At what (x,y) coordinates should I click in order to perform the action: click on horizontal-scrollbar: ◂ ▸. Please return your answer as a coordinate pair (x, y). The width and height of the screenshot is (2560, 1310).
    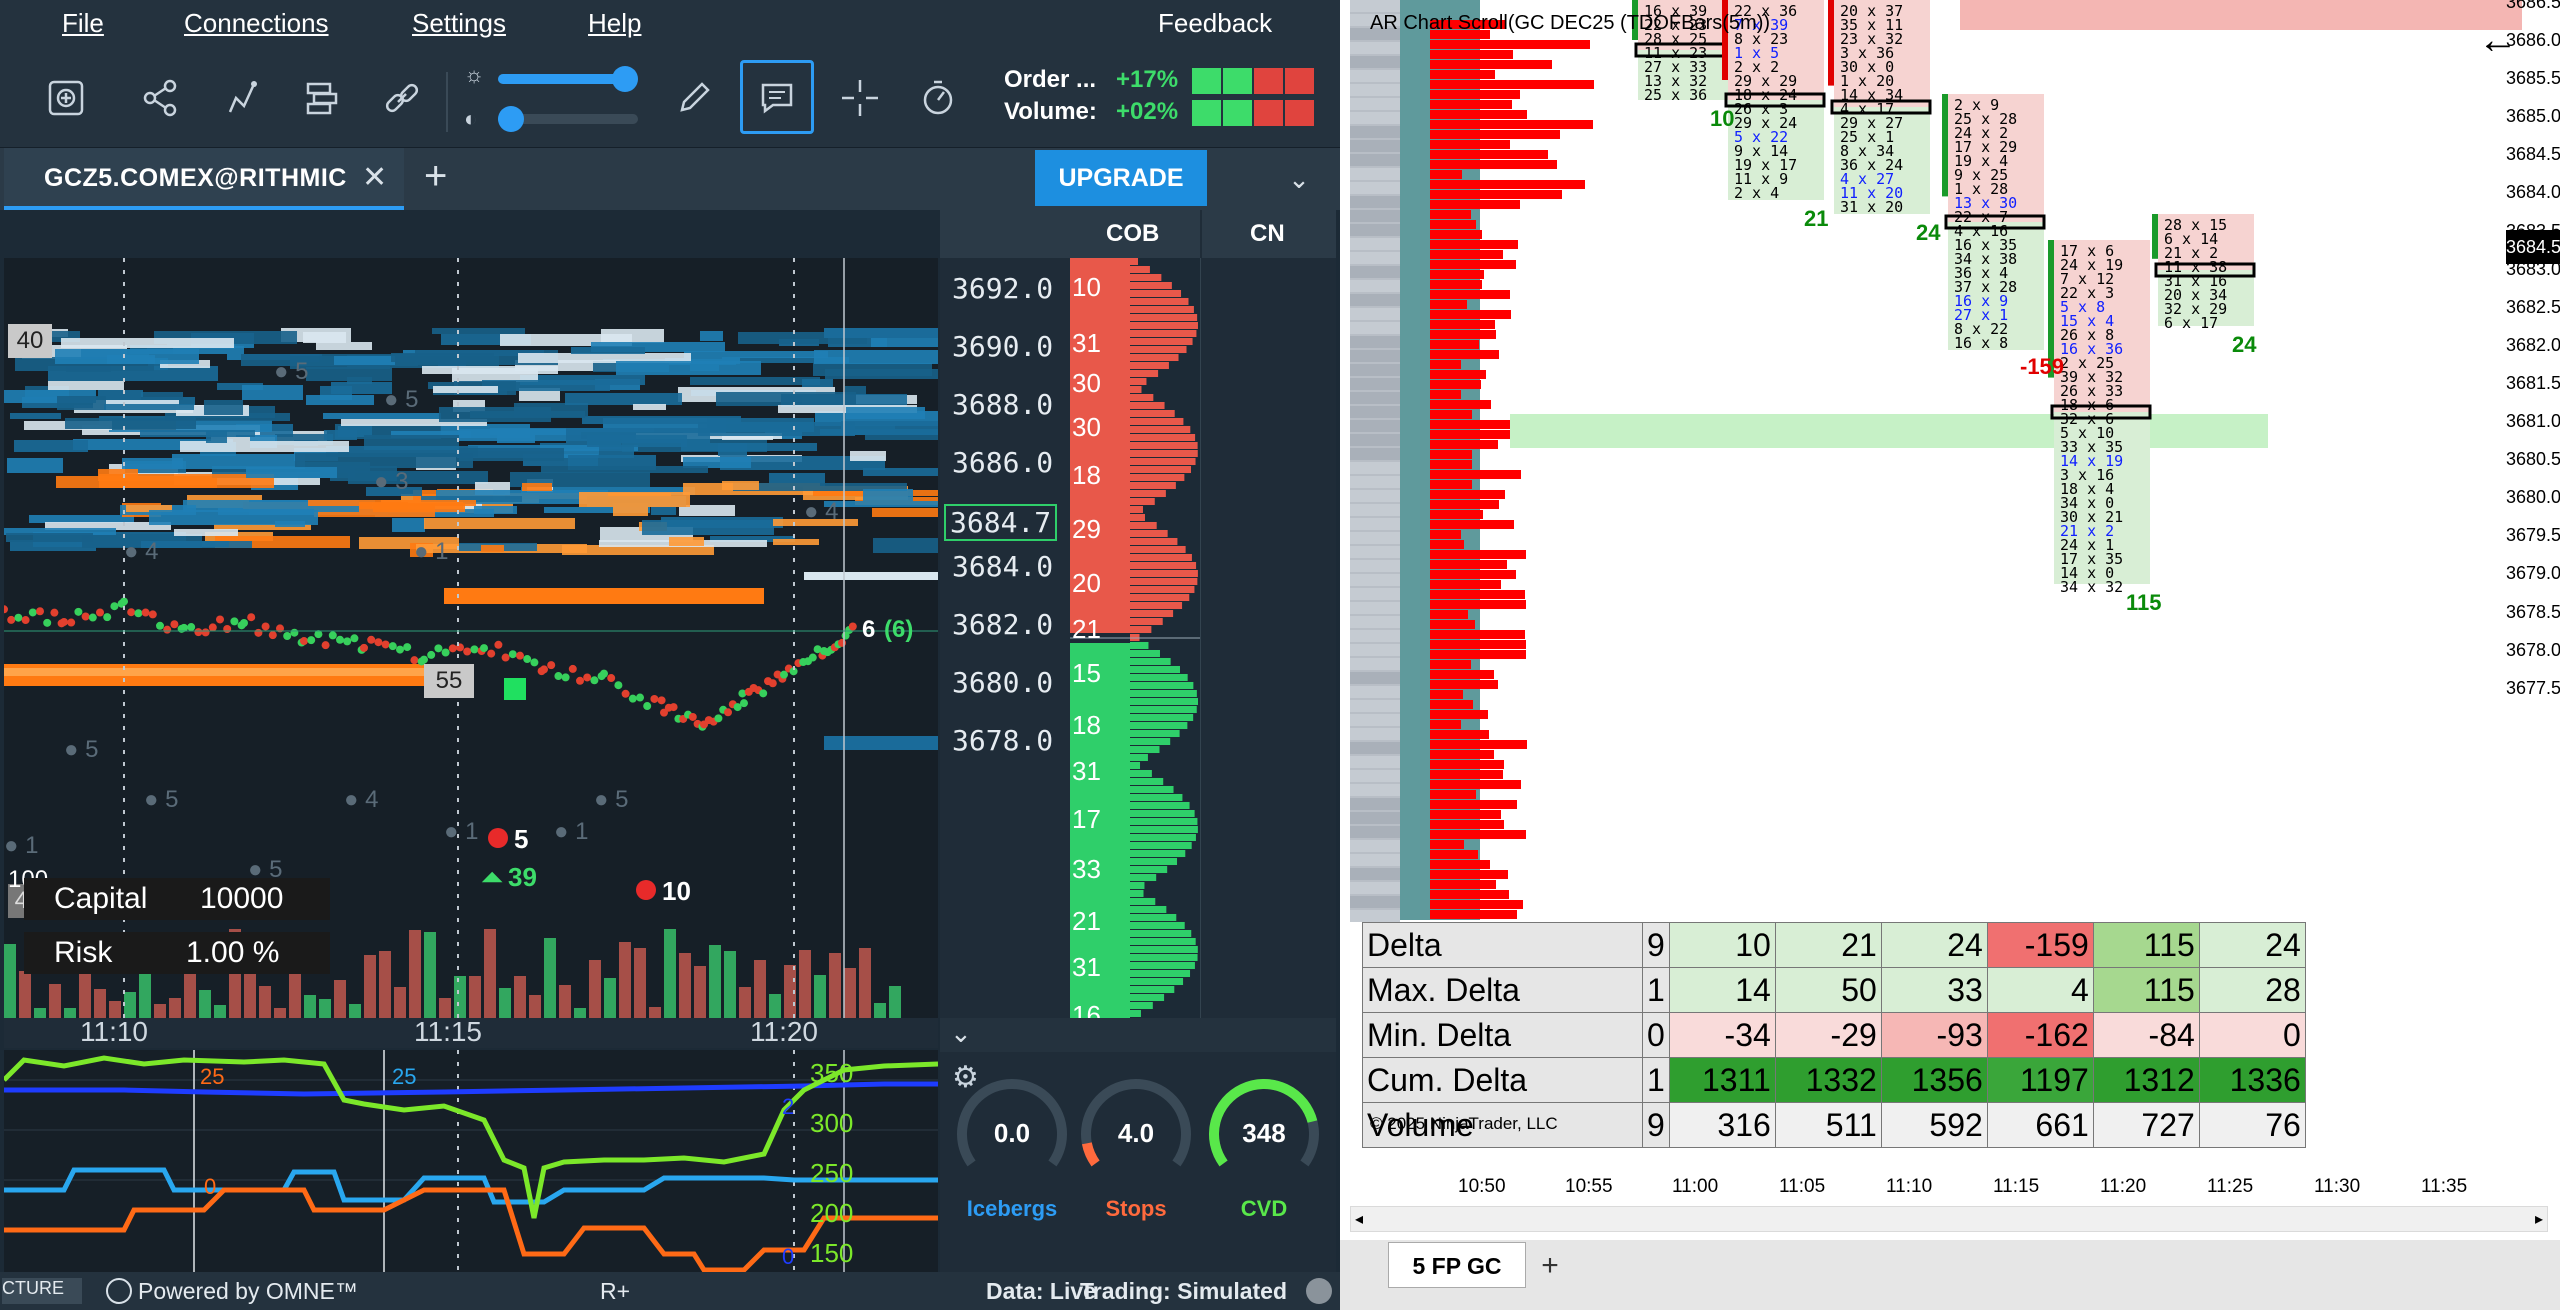
    Looking at the image, I should click on (1949, 1219).